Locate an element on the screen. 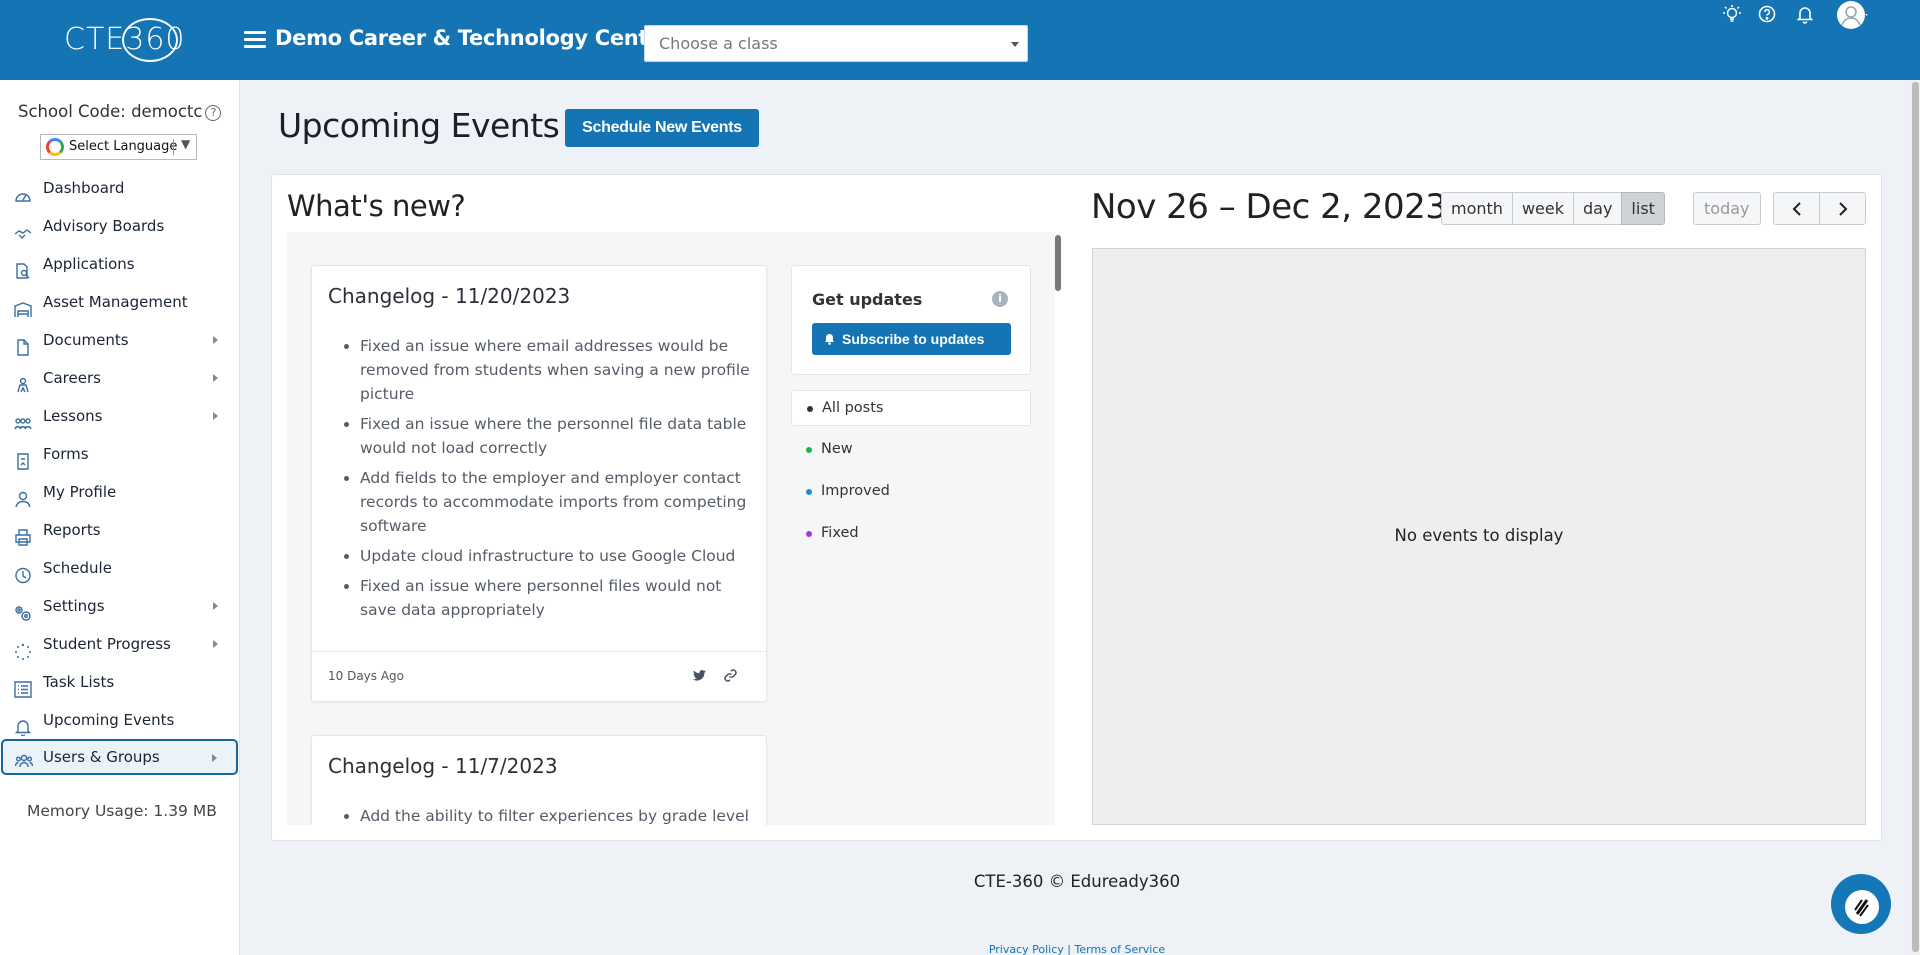  sidebar-item-schedule: Schedule is located at coordinates (120, 568).